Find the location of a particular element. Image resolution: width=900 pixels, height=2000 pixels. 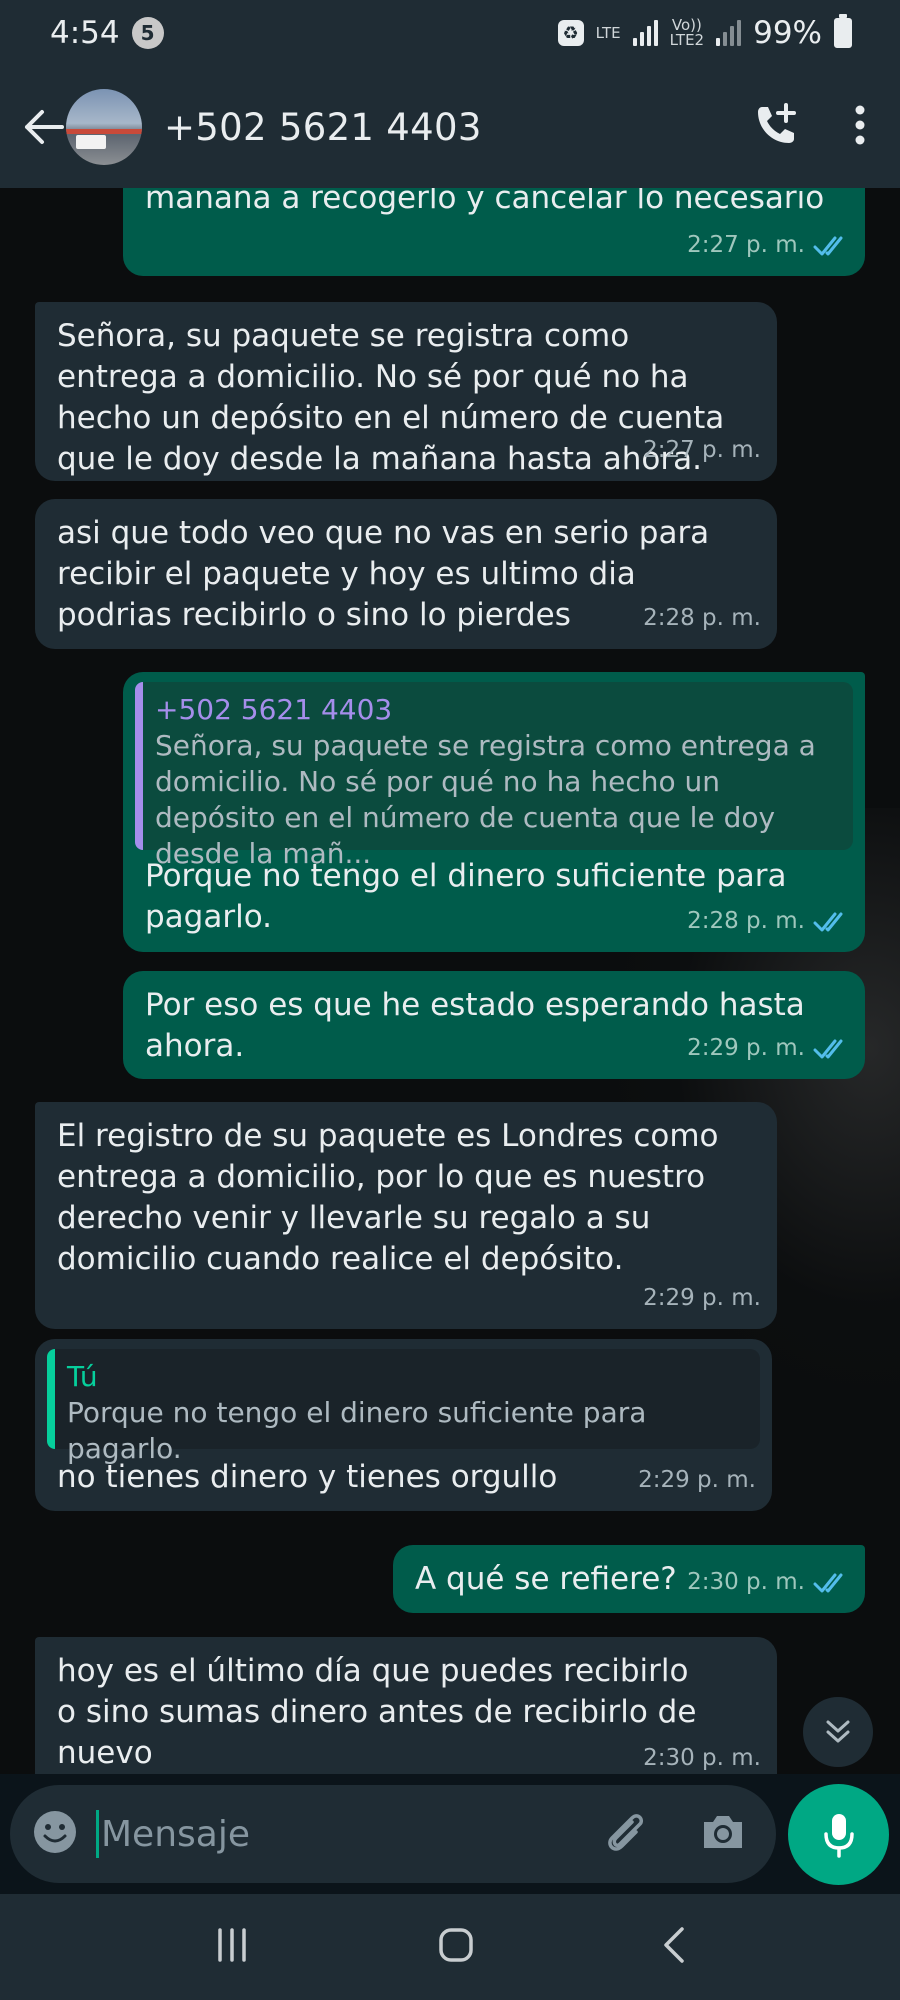

mic-icon is located at coordinates (838, 1835).